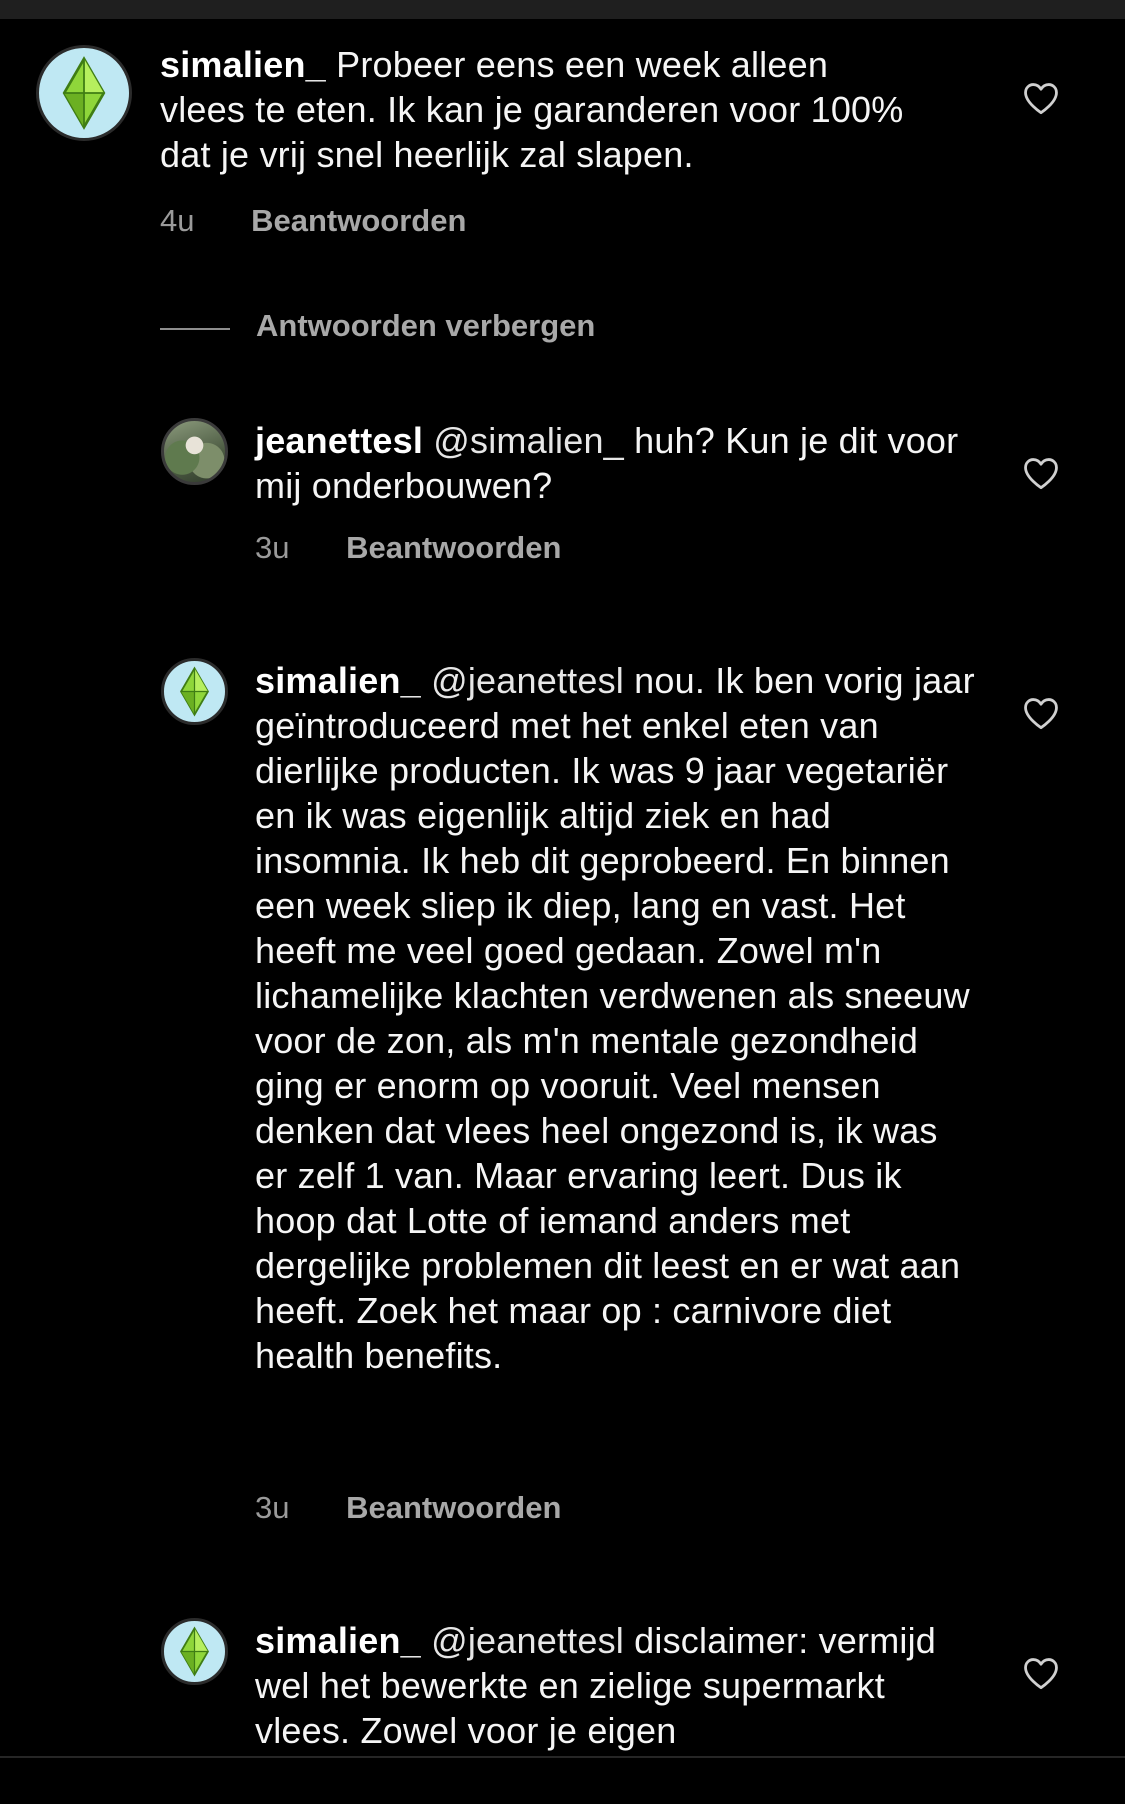 Image resolution: width=1125 pixels, height=1804 pixels. I want to click on reply-mention: @simalien_, so click(528, 440).